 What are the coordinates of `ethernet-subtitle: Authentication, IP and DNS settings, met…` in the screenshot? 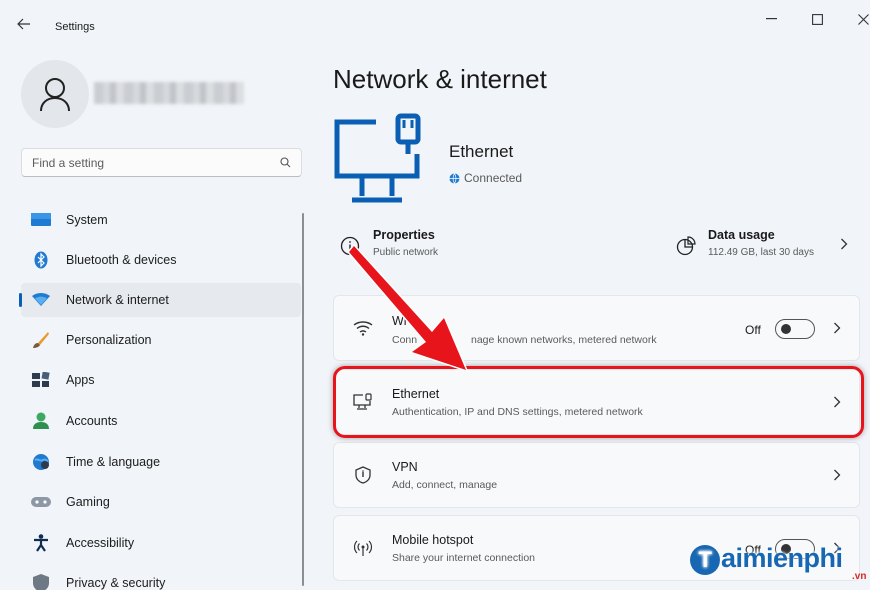 It's located at (517, 412).